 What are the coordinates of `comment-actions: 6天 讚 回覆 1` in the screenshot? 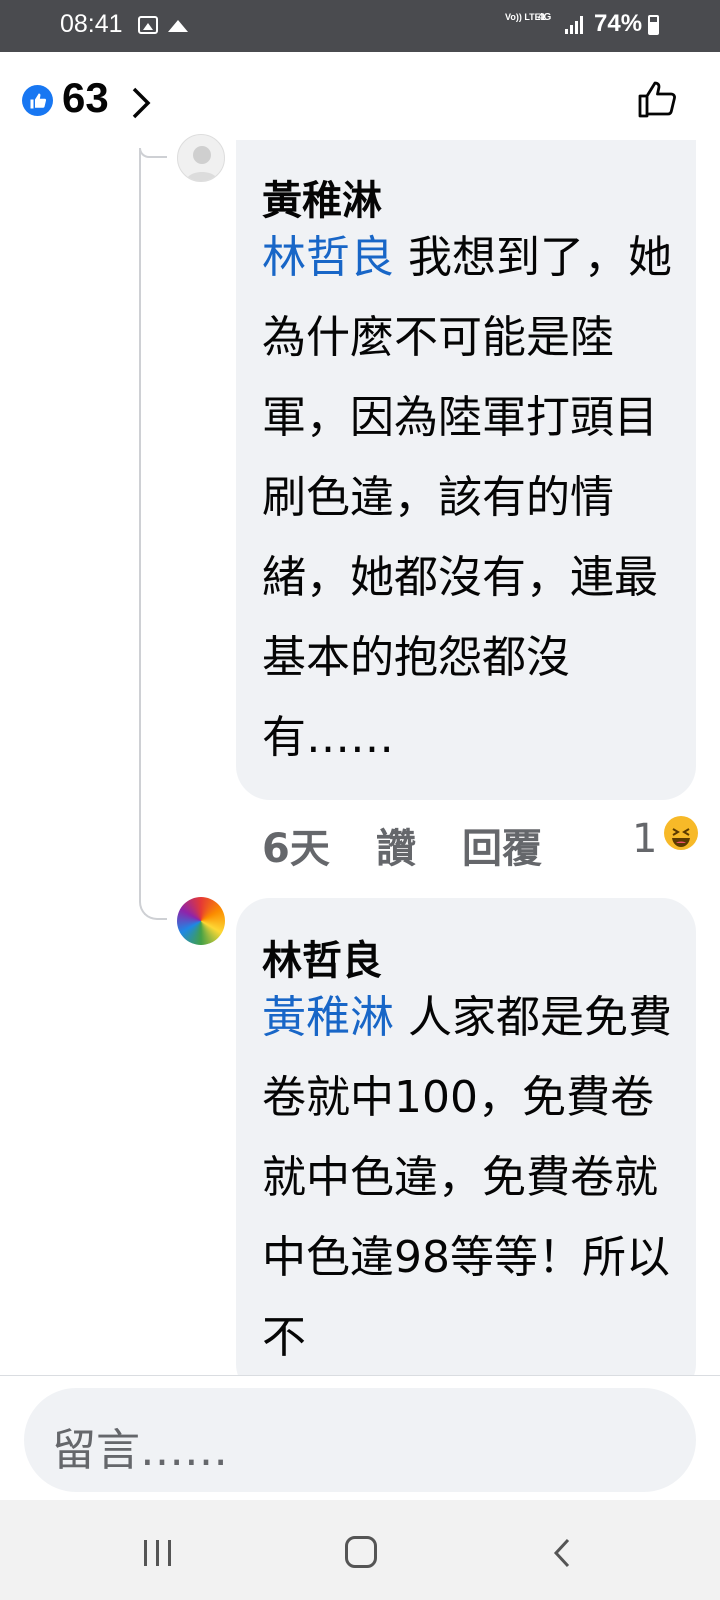 It's located at (482, 844).